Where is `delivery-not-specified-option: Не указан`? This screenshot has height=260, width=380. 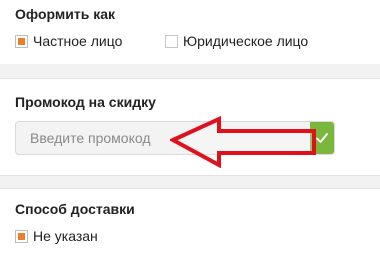
delivery-not-specified-option: Не указан is located at coordinates (56, 236).